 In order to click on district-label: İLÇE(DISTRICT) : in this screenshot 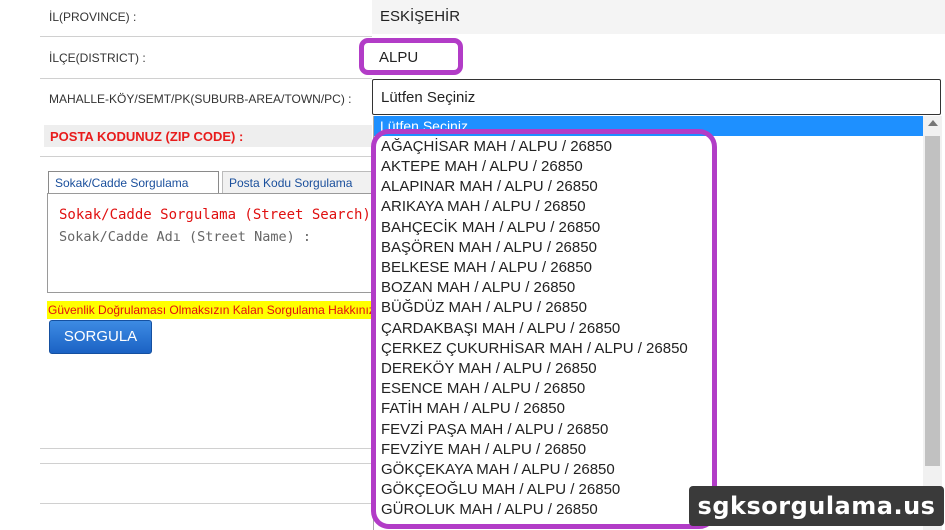, I will do `click(97, 58)`.